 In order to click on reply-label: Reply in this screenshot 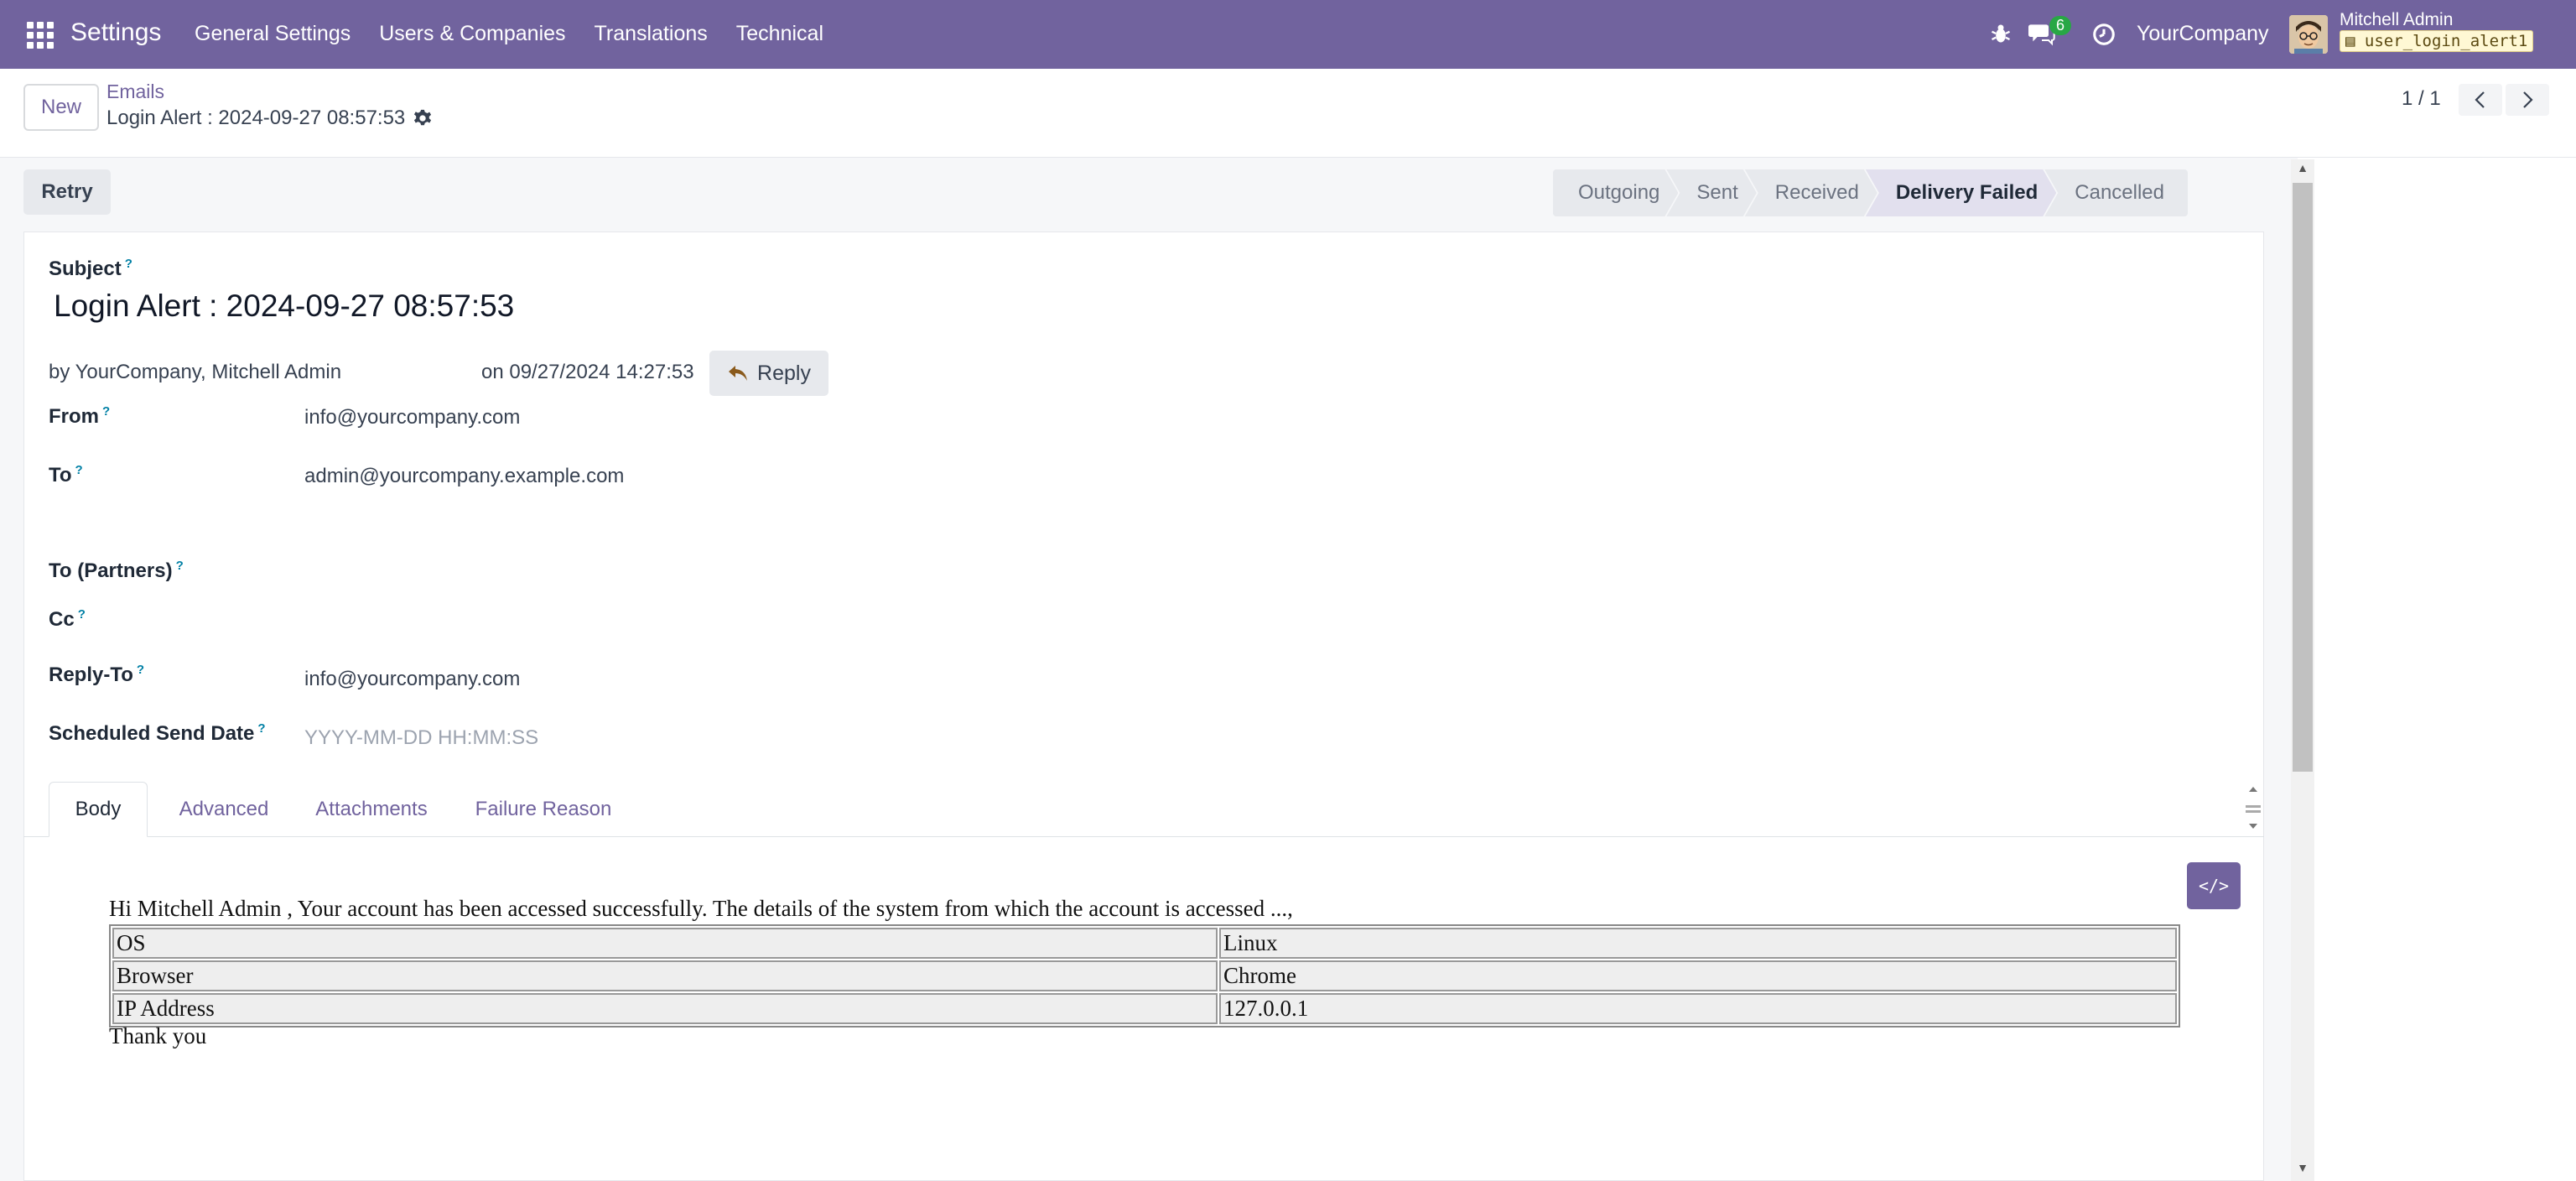, I will do `click(784, 373)`.